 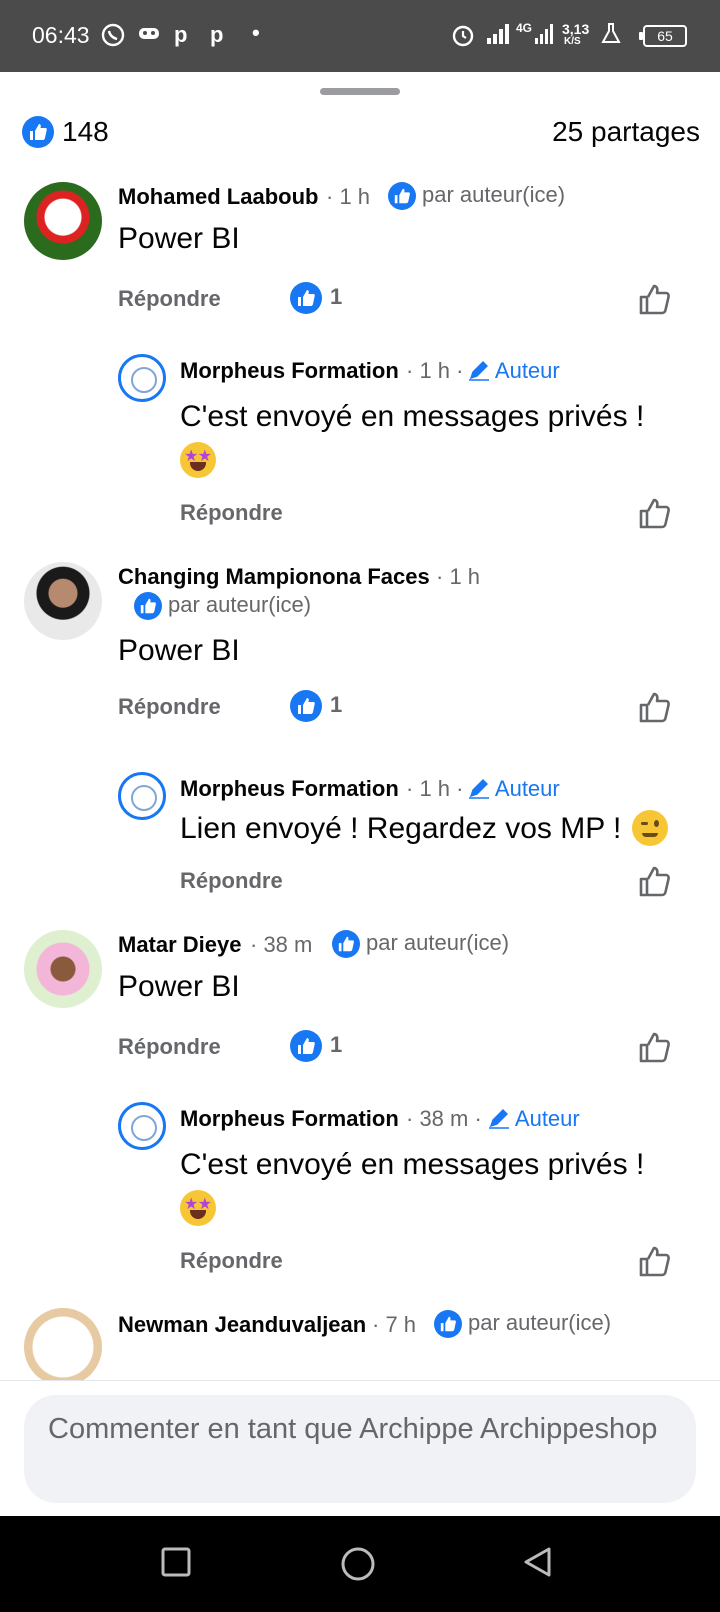 I want to click on gamepad-icon, so click(x=149, y=36).